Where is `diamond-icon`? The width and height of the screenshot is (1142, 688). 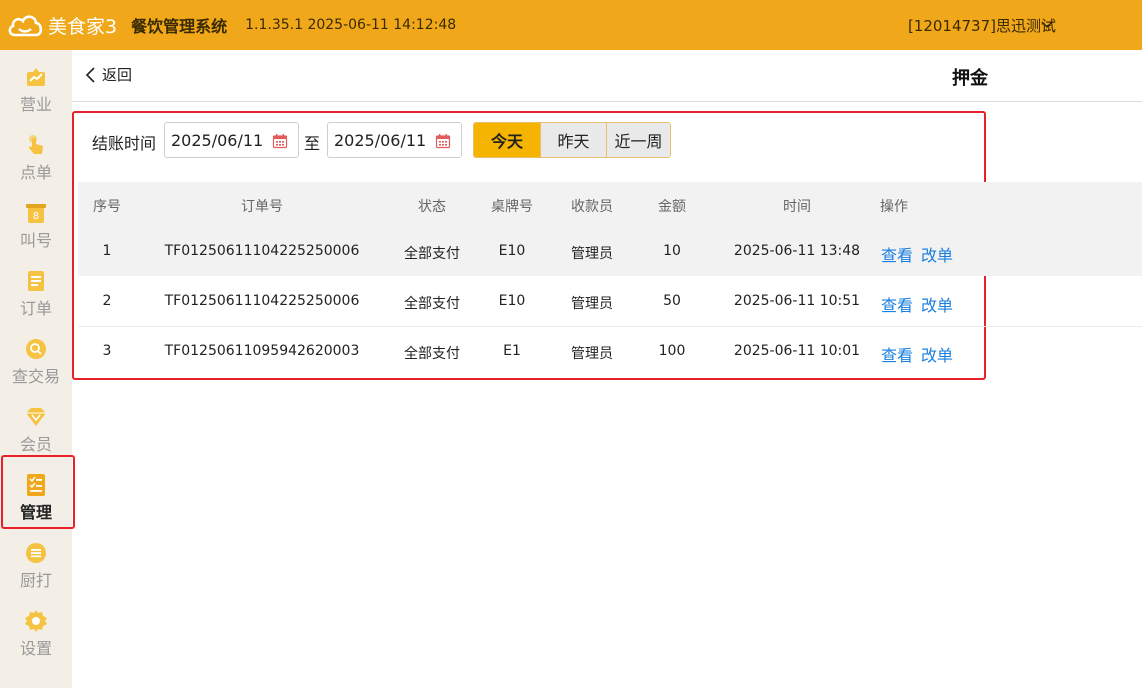 diamond-icon is located at coordinates (36, 417).